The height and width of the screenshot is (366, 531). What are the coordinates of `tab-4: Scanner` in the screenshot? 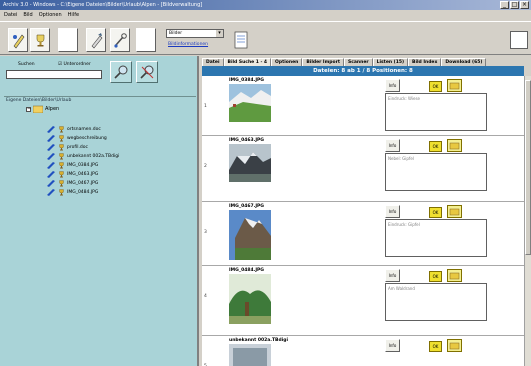 It's located at (358, 62).